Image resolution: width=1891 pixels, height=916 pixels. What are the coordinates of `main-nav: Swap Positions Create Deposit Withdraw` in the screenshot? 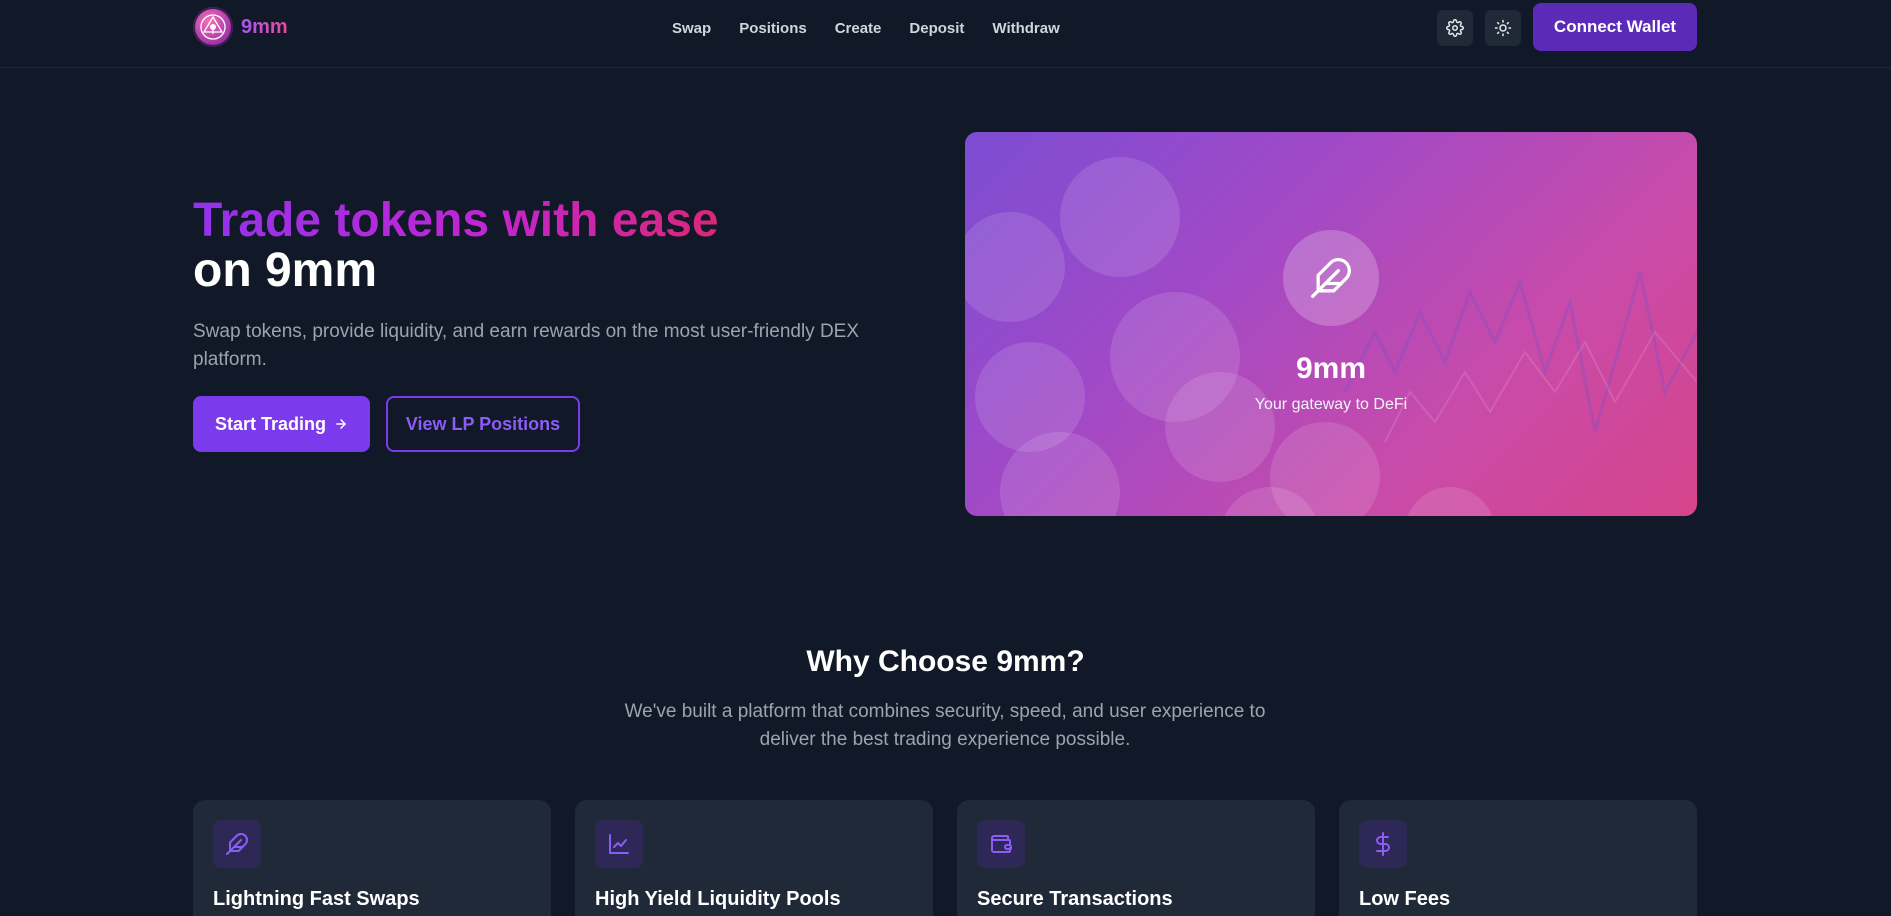 It's located at (866, 28).